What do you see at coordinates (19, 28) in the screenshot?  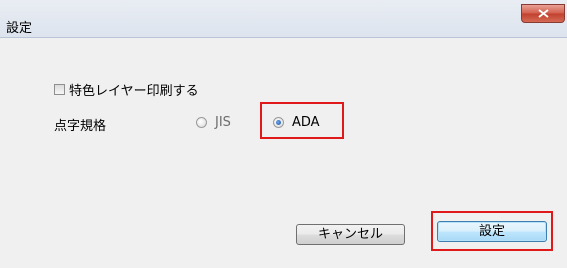 I see `window-title: 設定` at bounding box center [19, 28].